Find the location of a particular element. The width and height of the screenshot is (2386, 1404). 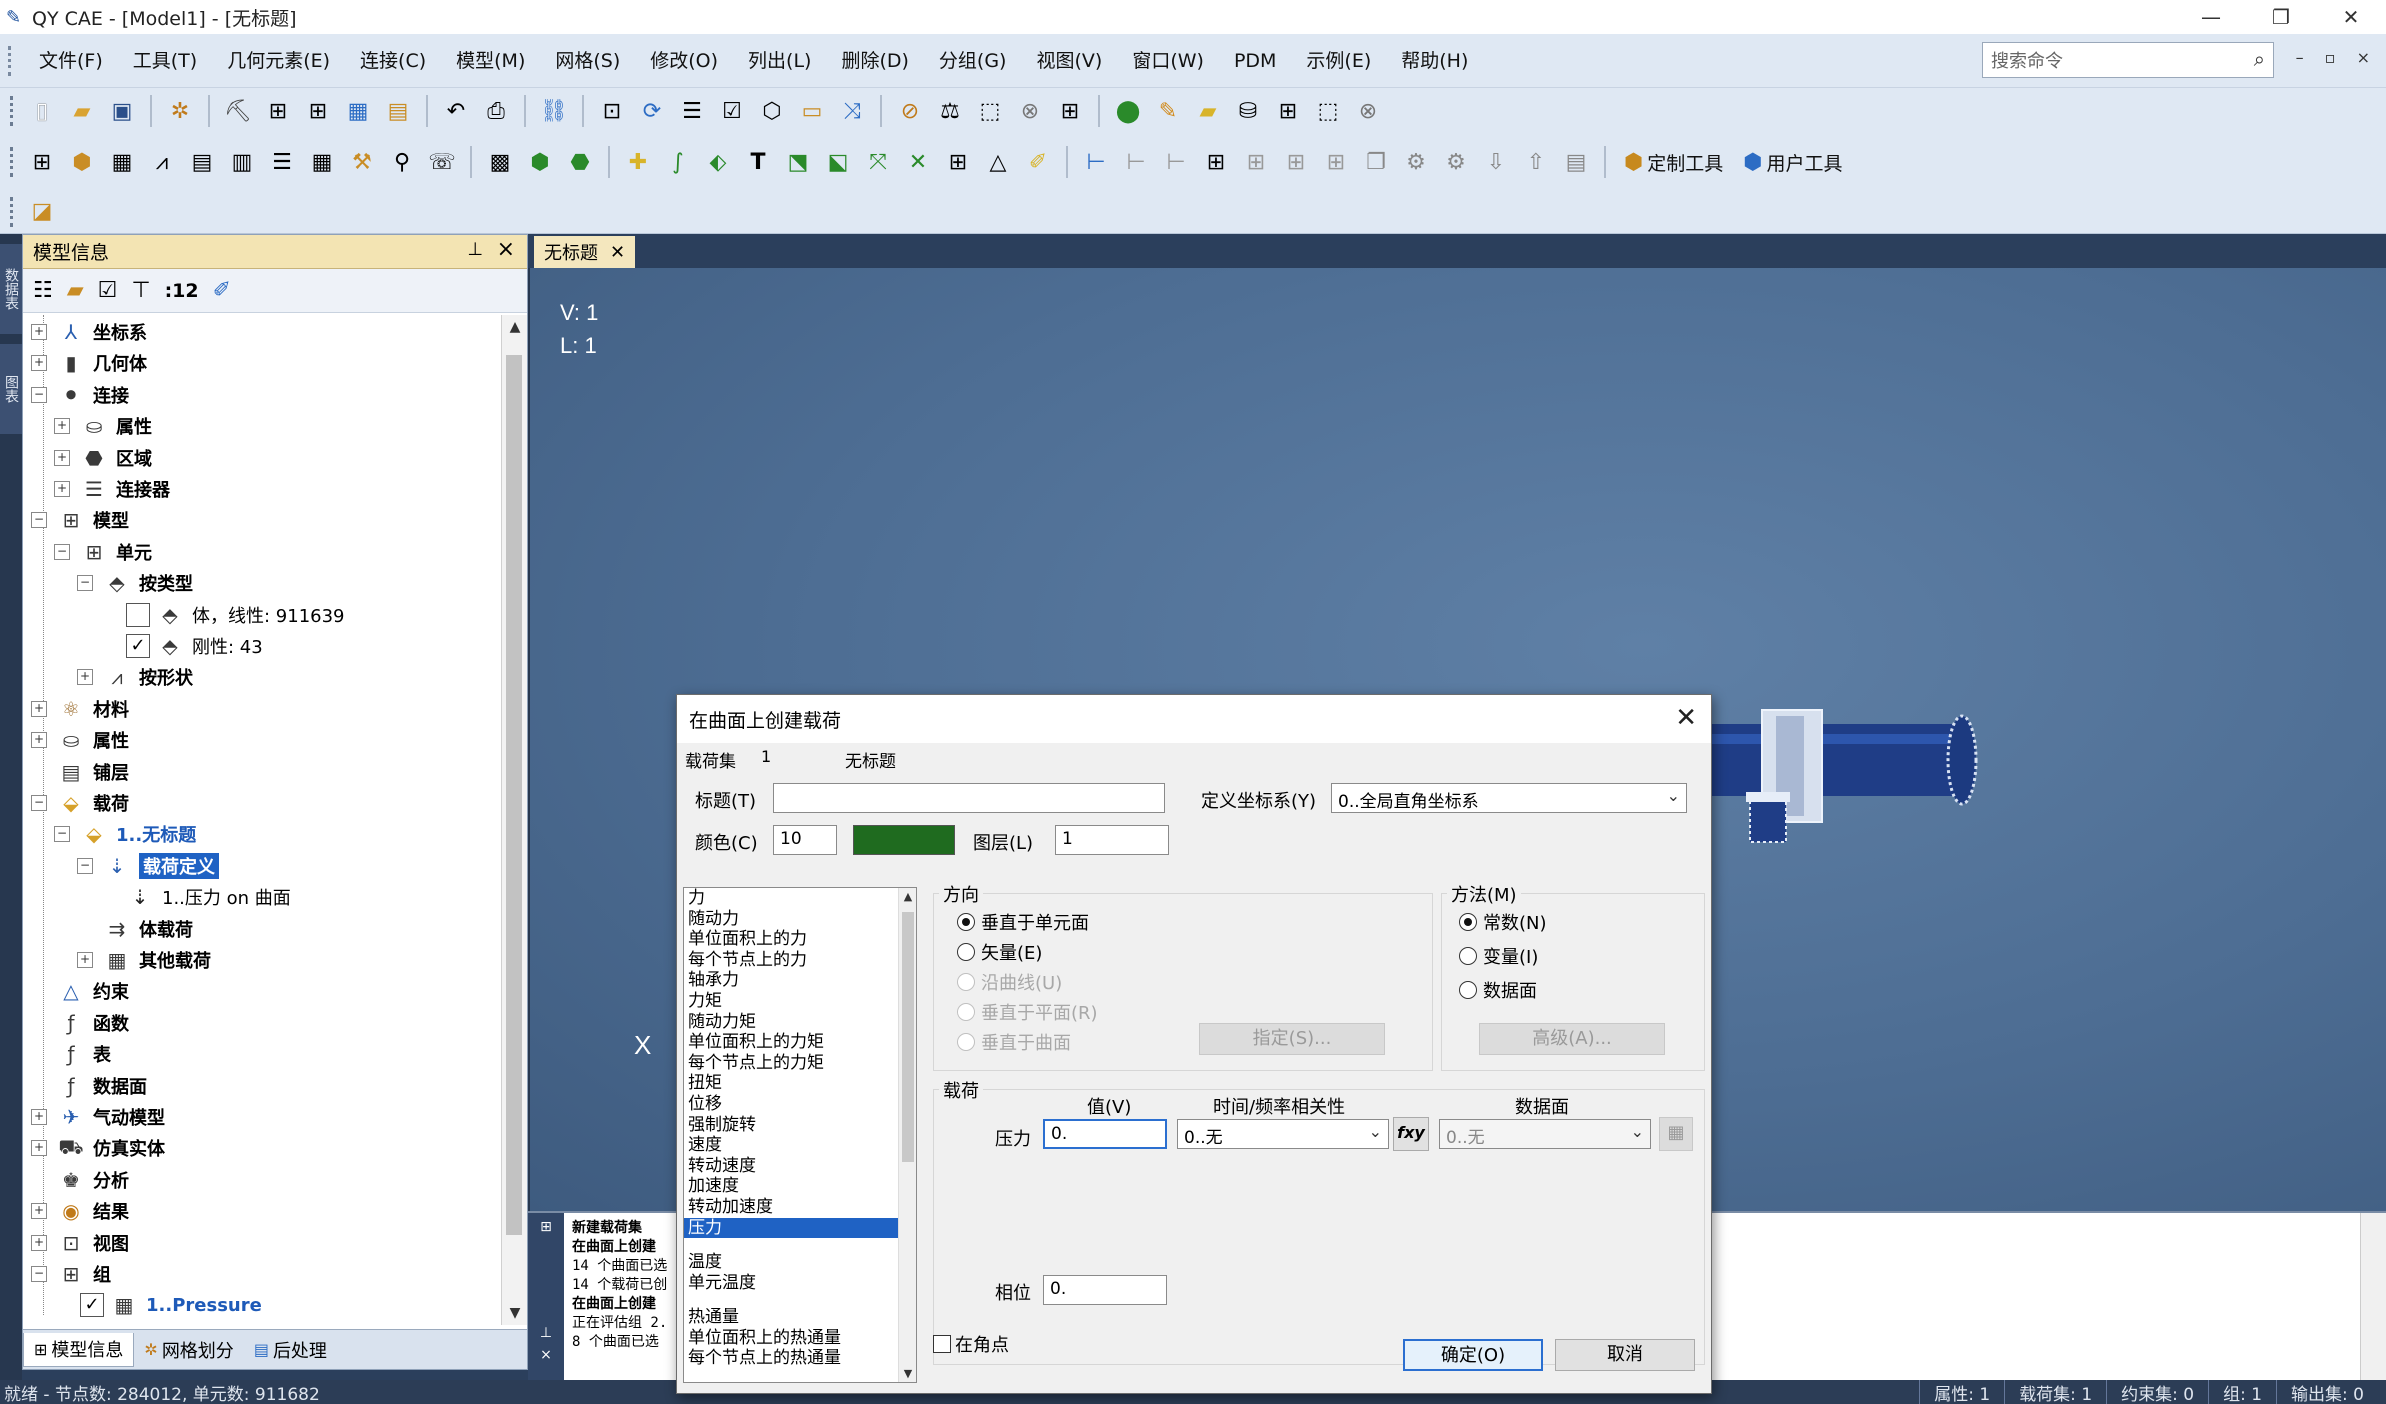

tree-item: − ⊞ 组 is located at coordinates (71, 1274).